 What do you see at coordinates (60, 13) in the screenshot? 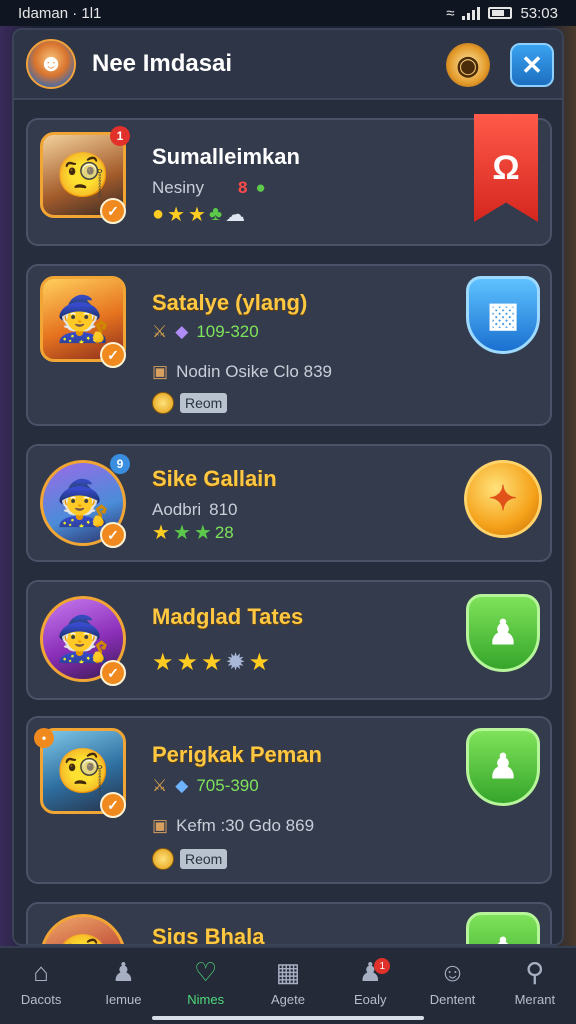
I see `status-carrier: Idaman · 1l1` at bounding box center [60, 13].